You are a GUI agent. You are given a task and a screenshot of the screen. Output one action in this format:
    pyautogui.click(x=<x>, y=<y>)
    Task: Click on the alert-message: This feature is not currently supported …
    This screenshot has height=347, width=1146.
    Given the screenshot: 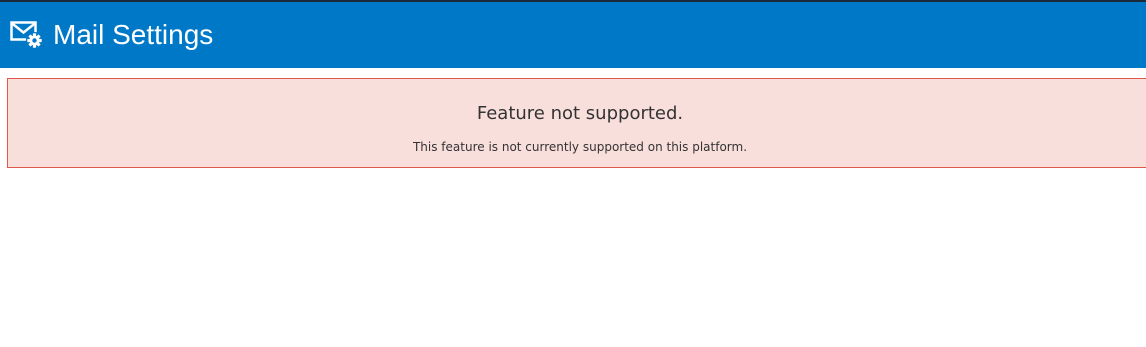 What is the action you would take?
    pyautogui.click(x=580, y=147)
    